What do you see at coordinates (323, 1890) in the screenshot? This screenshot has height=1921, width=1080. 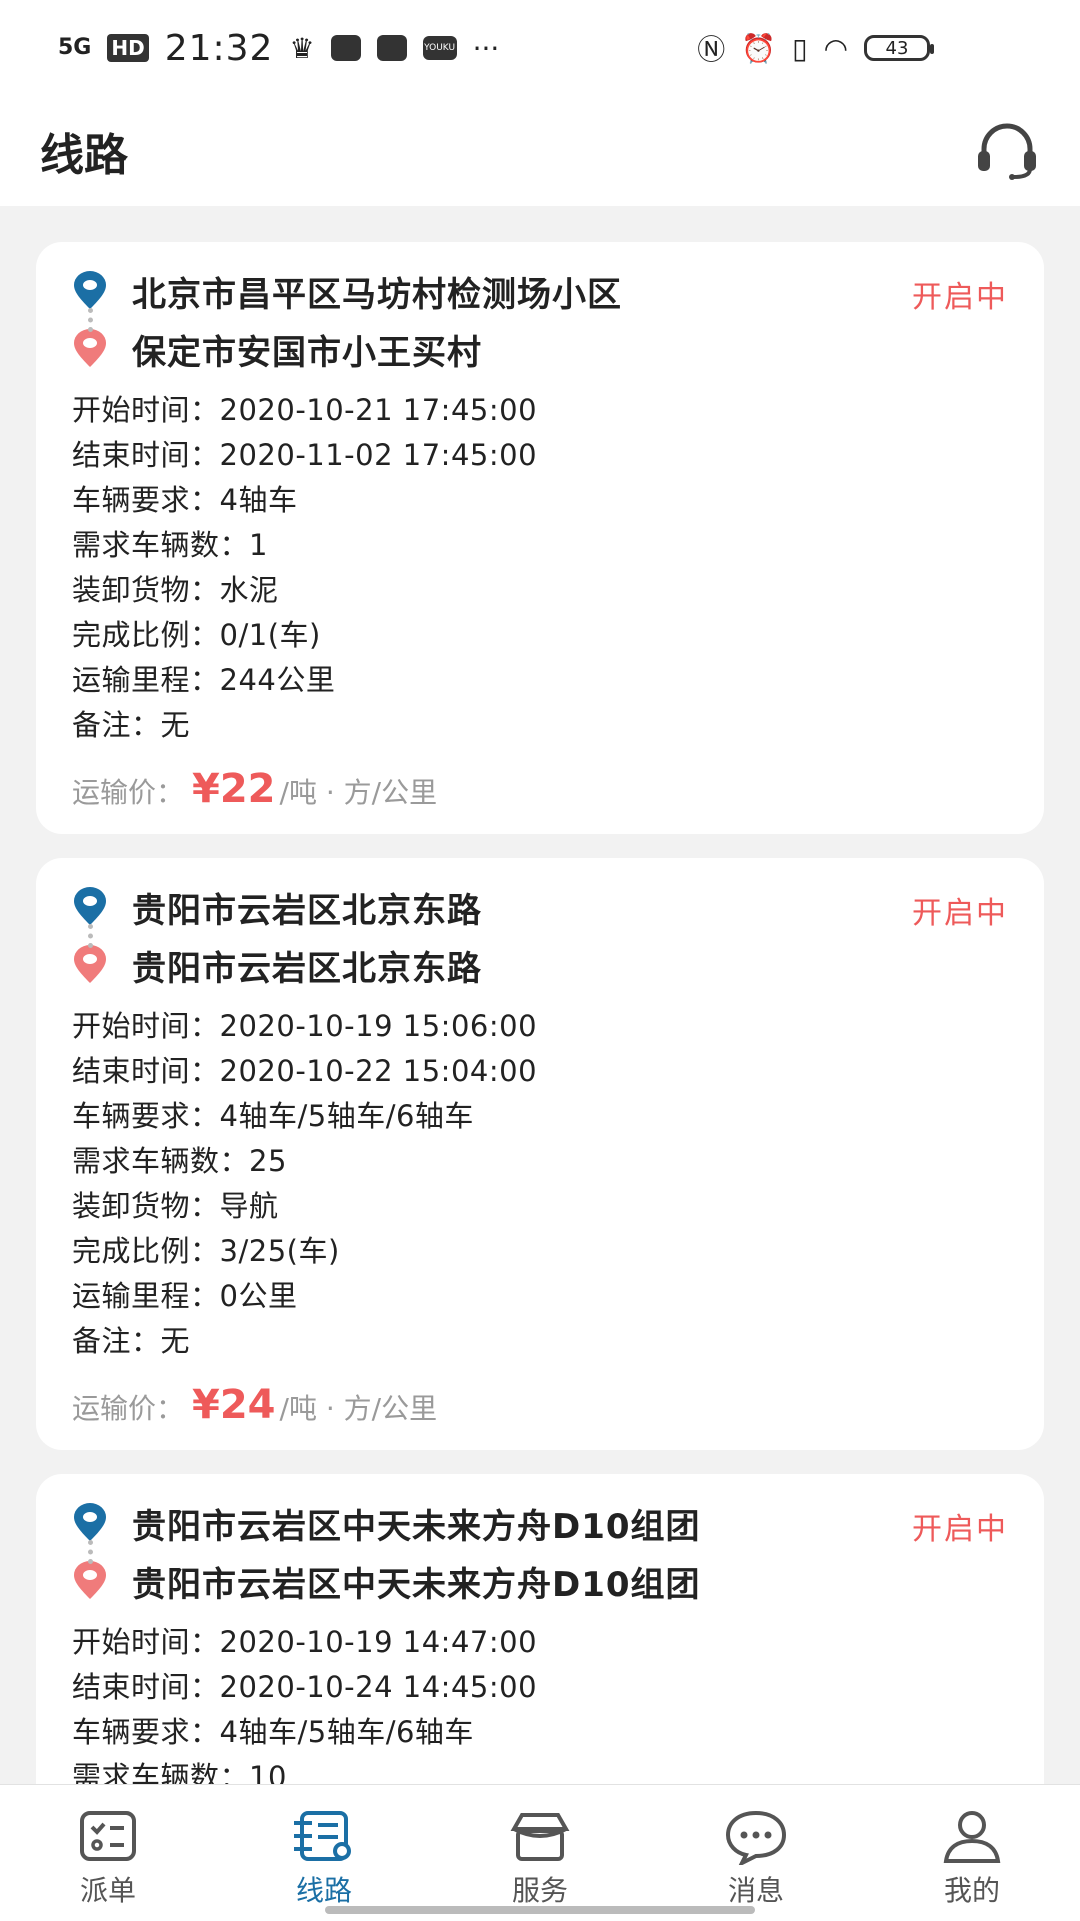 I see `tab-routes-label: 线路` at bounding box center [323, 1890].